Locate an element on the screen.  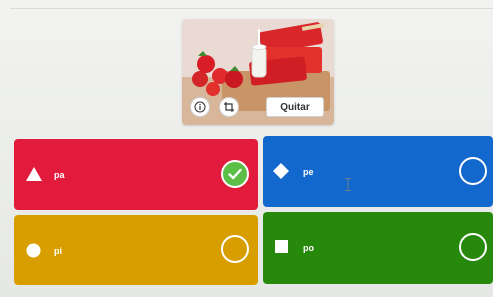
answer-option-green: po is located at coordinates (378, 248).